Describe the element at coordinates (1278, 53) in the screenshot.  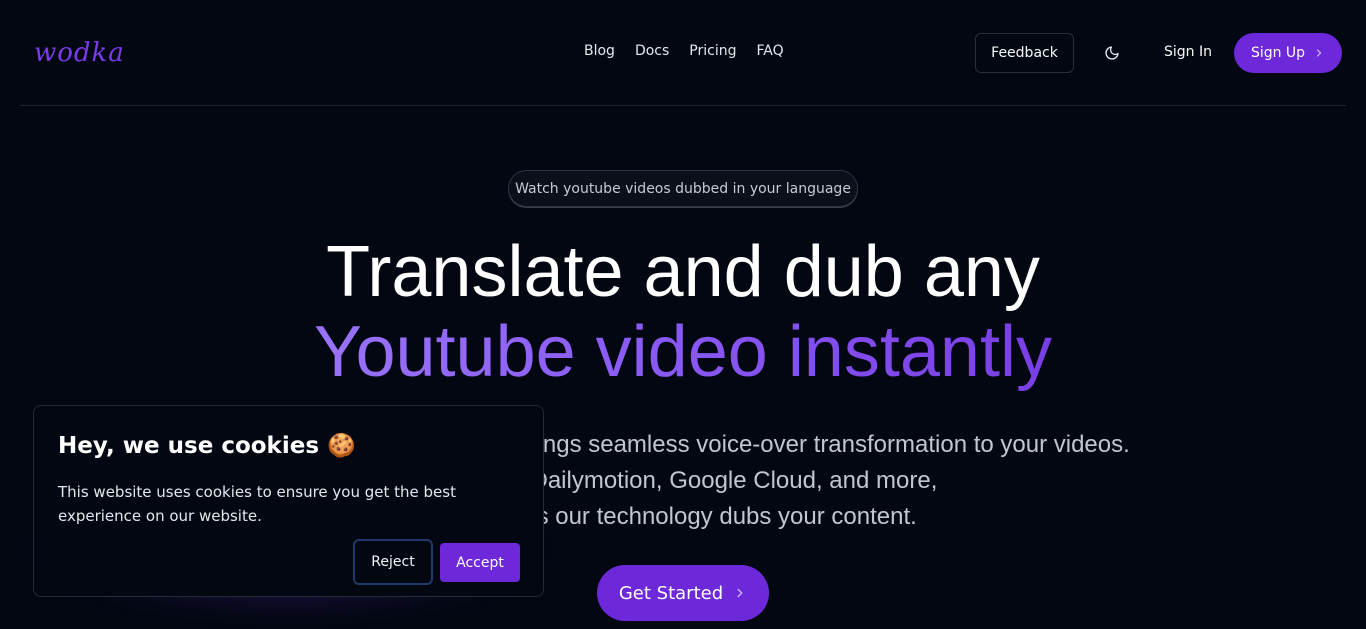
I see `sign-up-label: Sign Up` at that location.